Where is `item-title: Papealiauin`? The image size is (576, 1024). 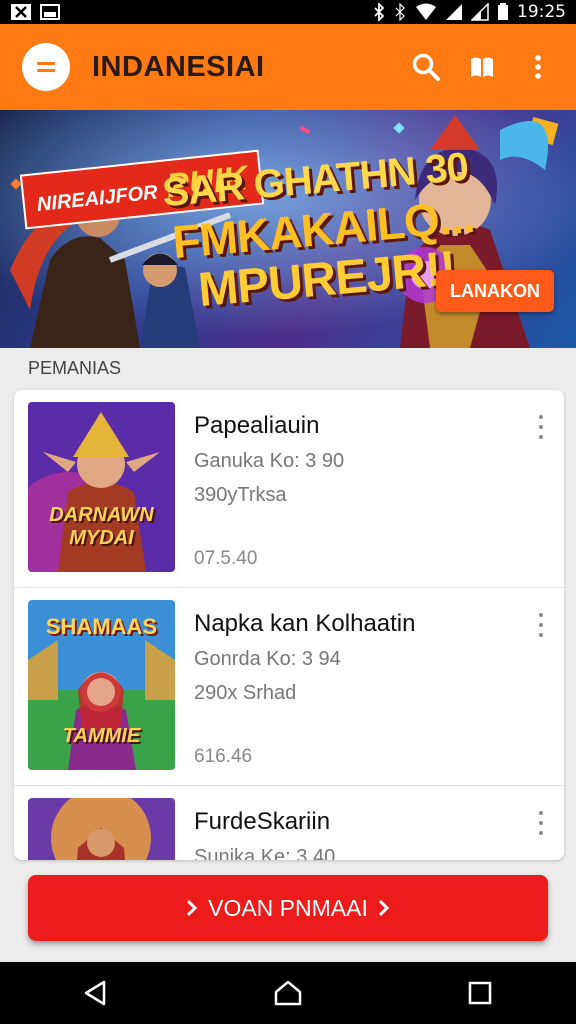
item-title: Papealiauin is located at coordinates (257, 425).